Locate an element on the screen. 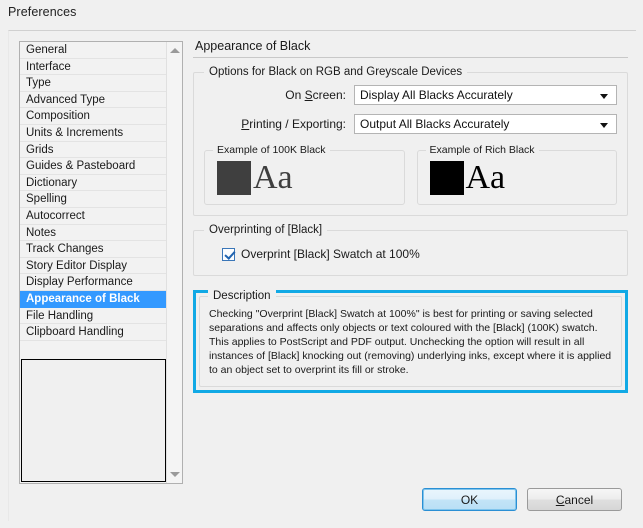 This screenshot has width=643, height=528. example-100k-black-sample: Aa is located at coordinates (273, 177).